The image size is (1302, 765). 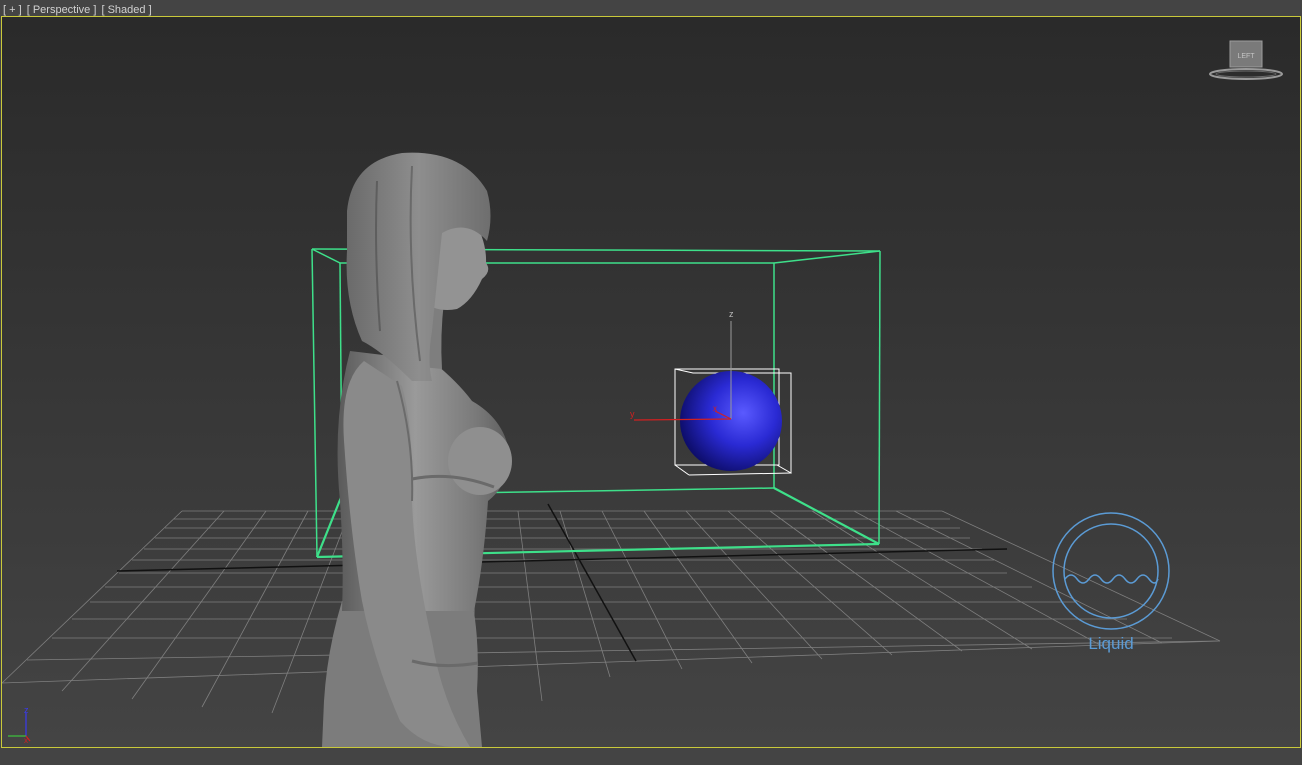 I want to click on viewport-bottom-strip, so click(x=651, y=756).